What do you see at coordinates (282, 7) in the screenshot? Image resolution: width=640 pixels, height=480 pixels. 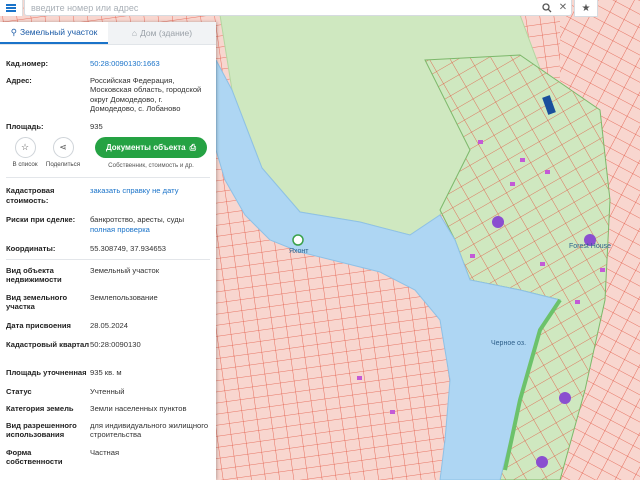 I see `search-input` at bounding box center [282, 7].